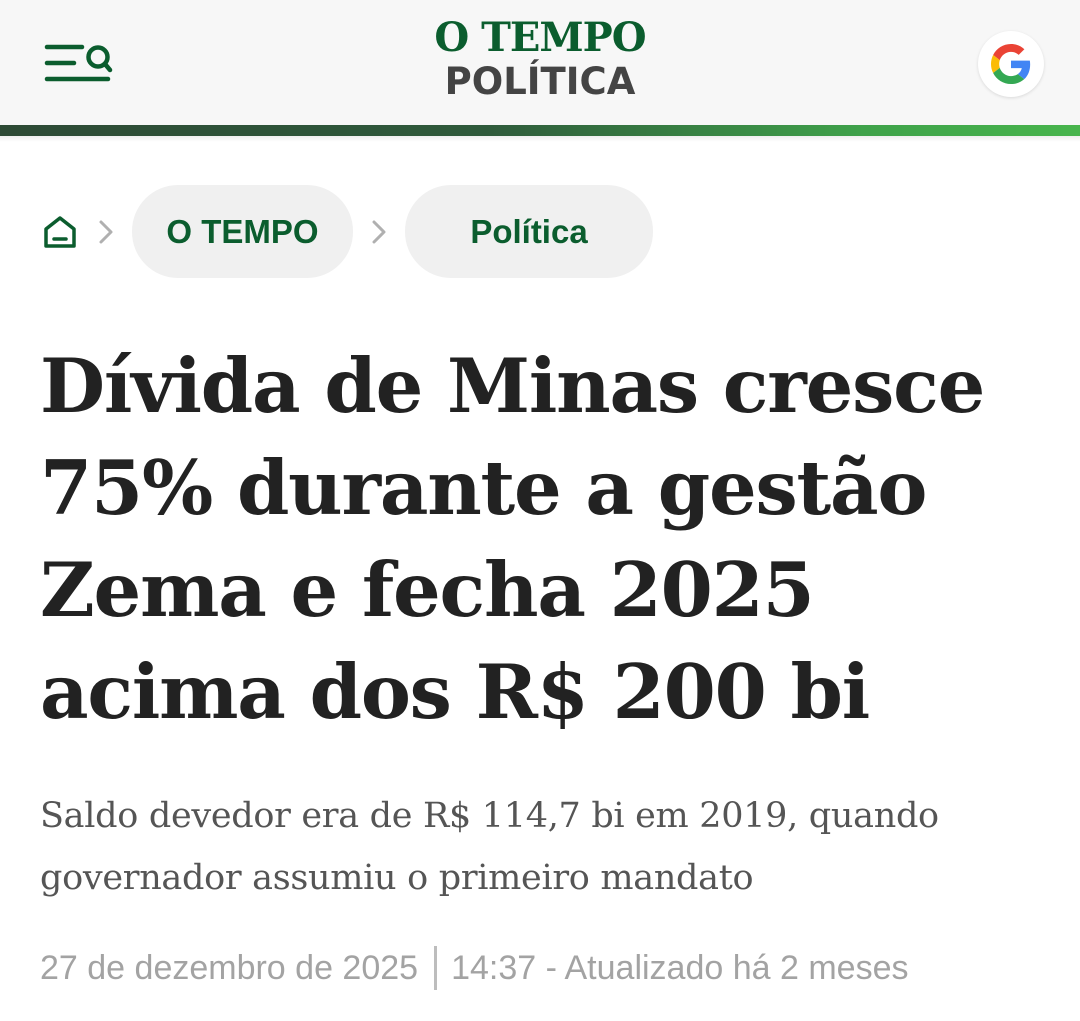 This screenshot has width=1080, height=1021. I want to click on site-logo: O TEMPO POLÍTICA, so click(540, 60).